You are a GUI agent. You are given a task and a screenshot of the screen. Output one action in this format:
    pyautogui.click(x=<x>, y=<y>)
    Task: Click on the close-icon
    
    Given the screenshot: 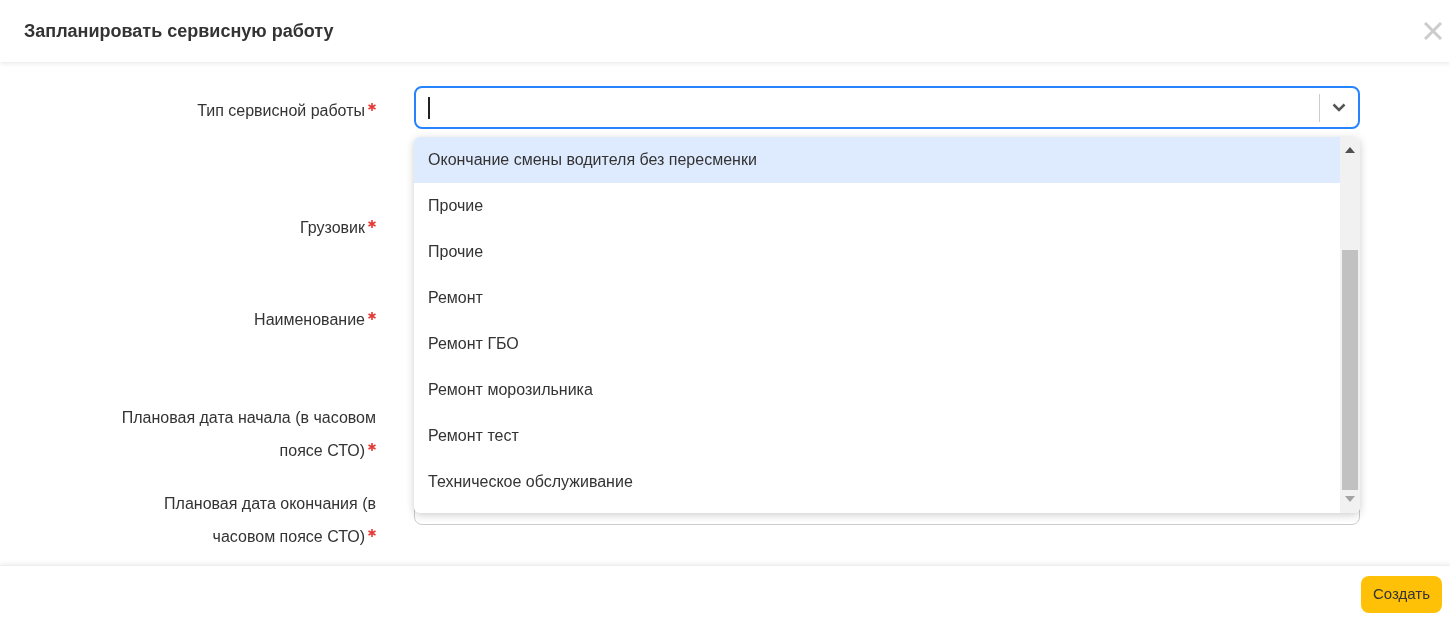 What is the action you would take?
    pyautogui.click(x=1433, y=31)
    